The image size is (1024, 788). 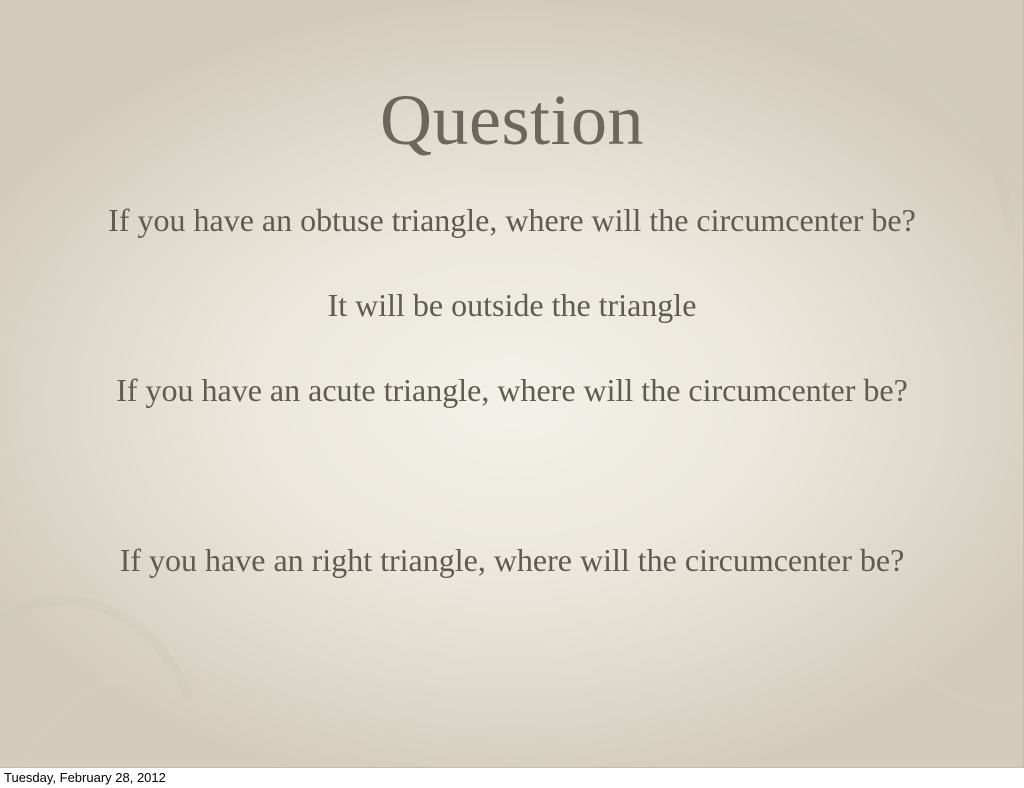 What do you see at coordinates (85, 777) in the screenshot?
I see `footer-date: Tuesday, February 28, 2012` at bounding box center [85, 777].